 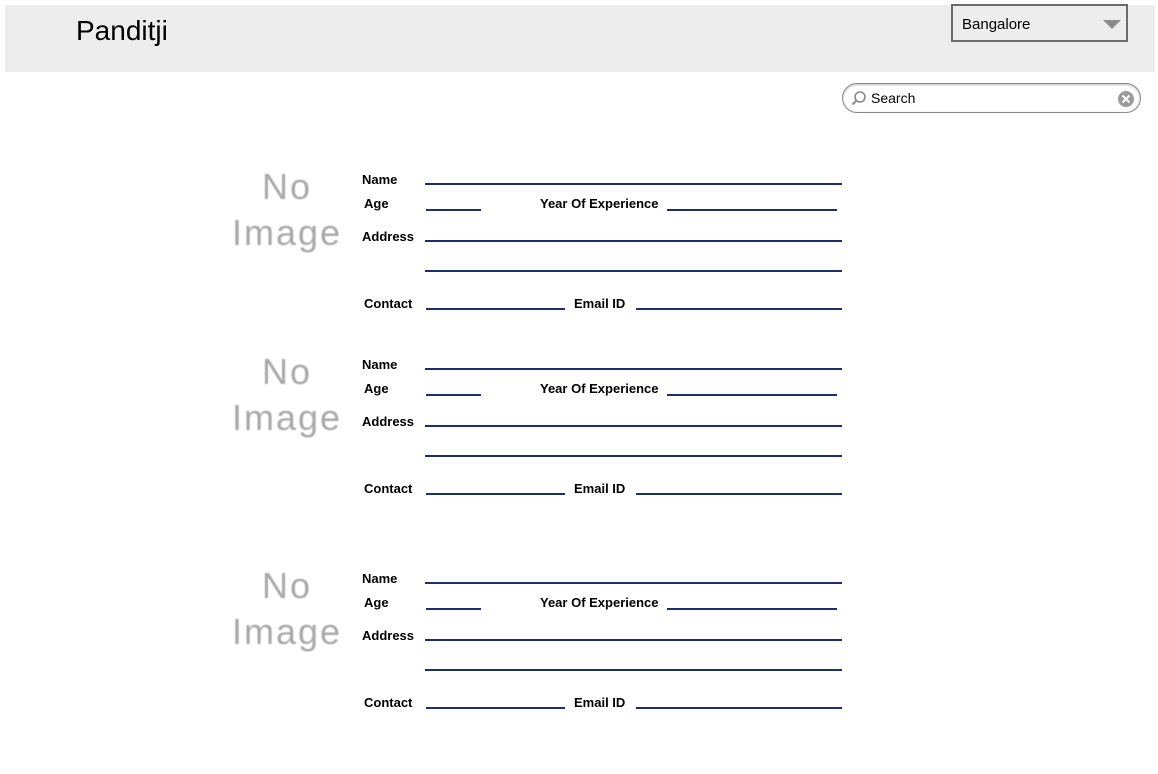 What do you see at coordinates (996, 24) in the screenshot?
I see `city-dropdown-value: Bangalore` at bounding box center [996, 24].